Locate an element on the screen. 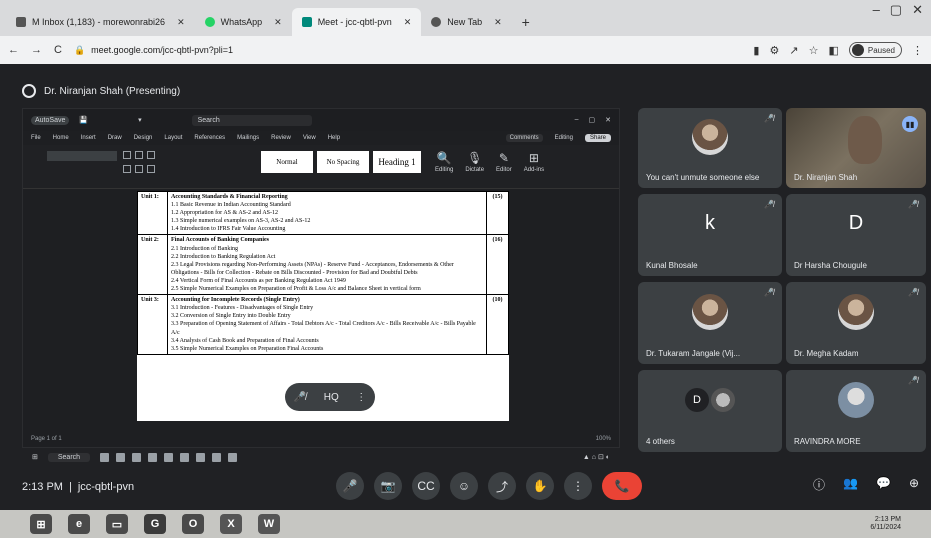 The image size is (931, 538). meet-controls-bar: 2:13 PM | jcc-qbtl-pvn 🎤 📷 CC ☺ ⤴ ✋ ⋮ 📞 ⓘ 👥 💬 ⊕ is located at coordinates (465, 487).